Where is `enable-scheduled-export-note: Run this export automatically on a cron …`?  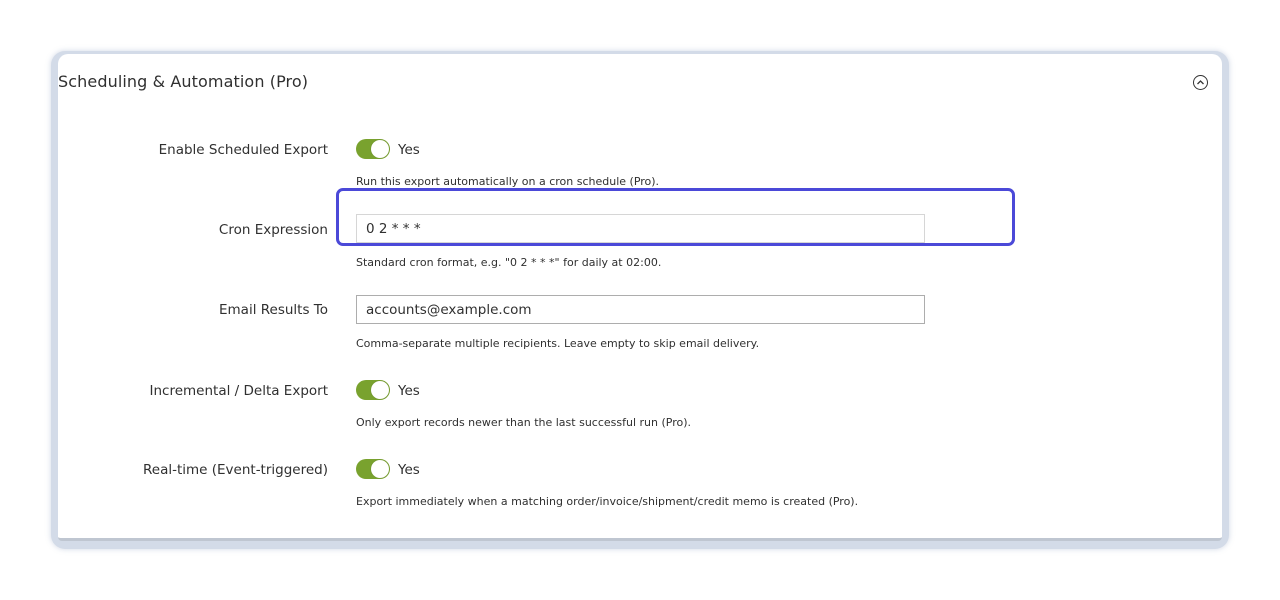 enable-scheduled-export-note: Run this export automatically on a cron … is located at coordinates (508, 181).